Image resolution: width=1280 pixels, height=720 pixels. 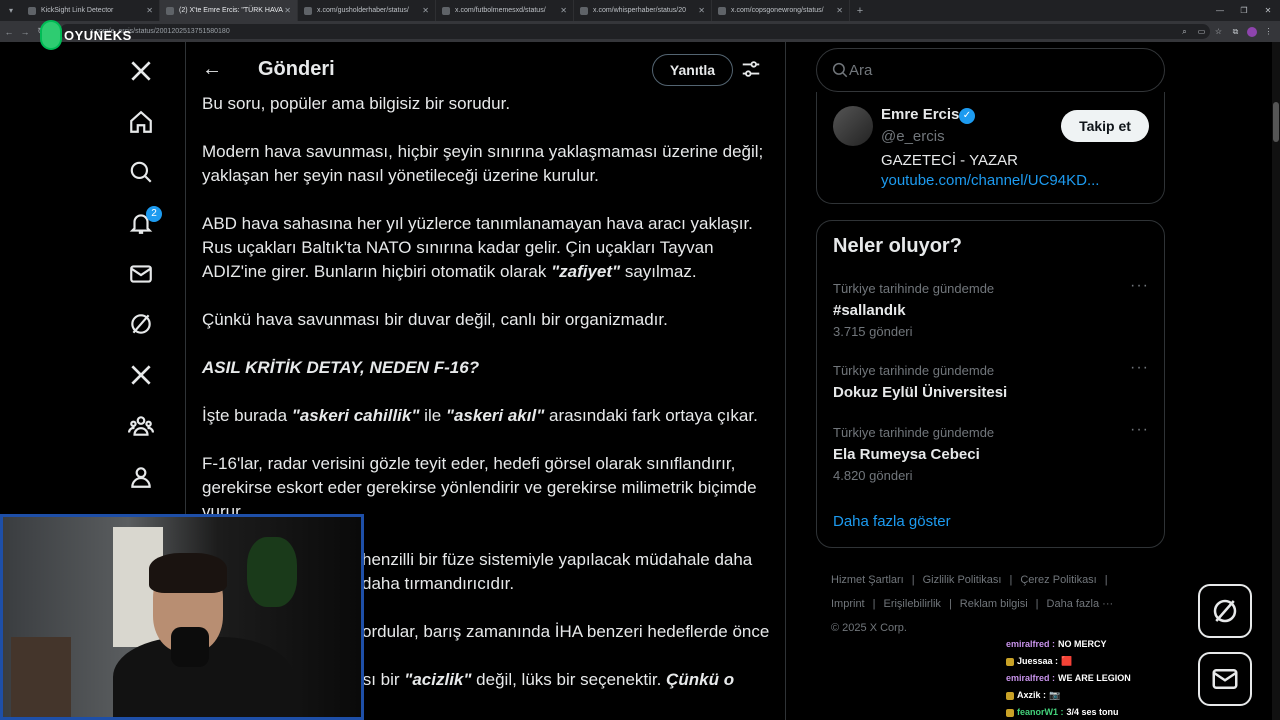 I want to click on search-input, so click(x=999, y=70).